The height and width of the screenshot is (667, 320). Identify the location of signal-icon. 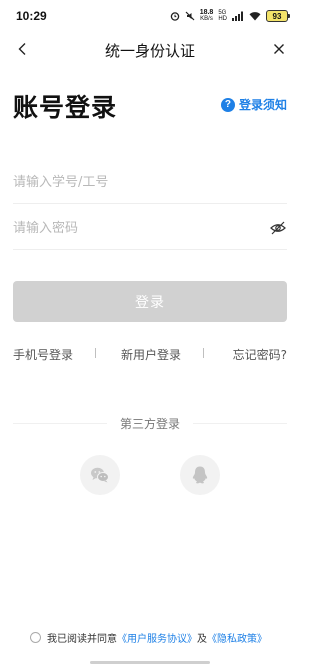
(238, 16).